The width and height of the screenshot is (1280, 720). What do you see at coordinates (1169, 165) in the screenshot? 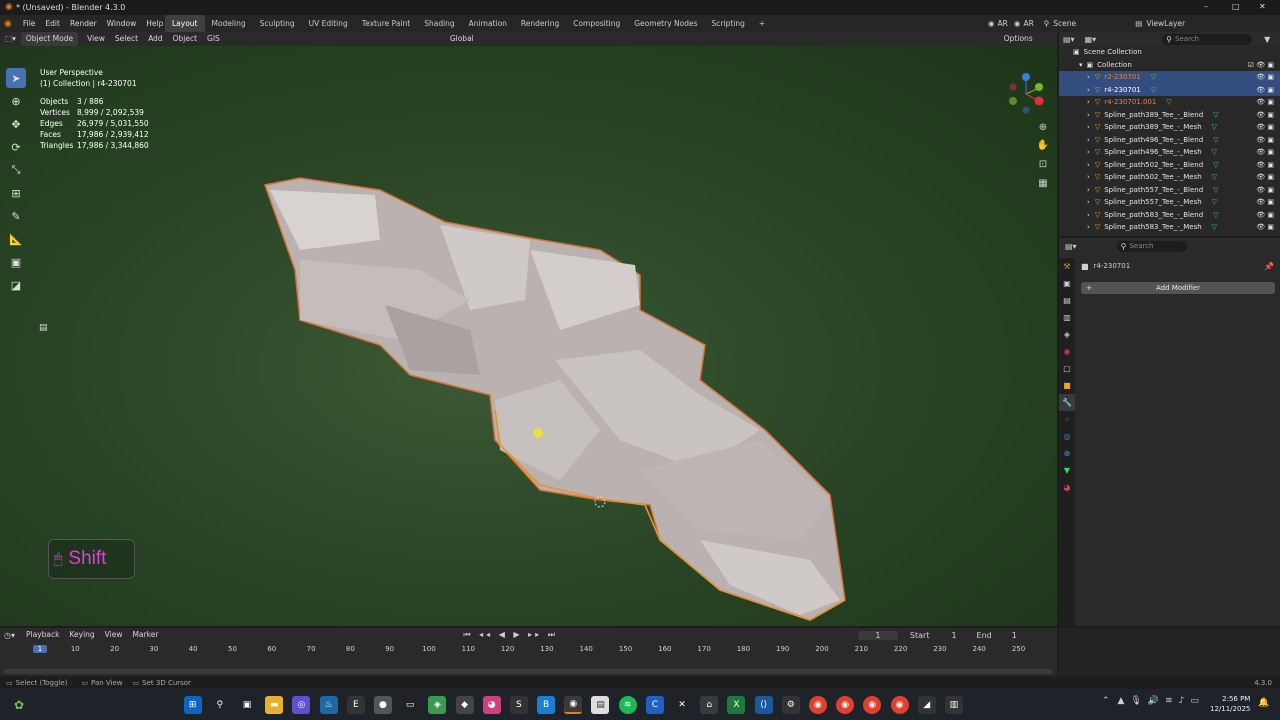
I see `outliner-item: › ▽ Spline_path502_Tee_-_Blend ▽ 👁 ▣` at bounding box center [1169, 165].